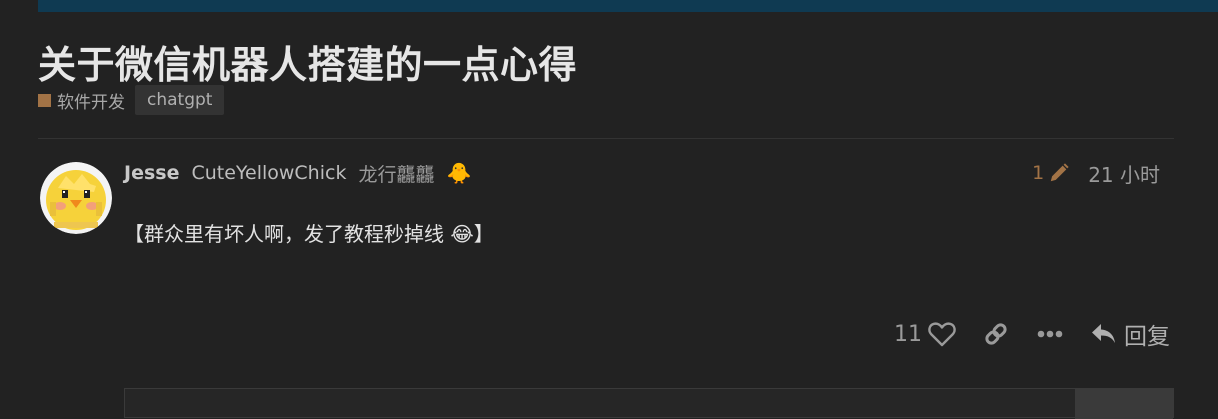  I want to click on reply-button: 回复, so click(1130, 334).